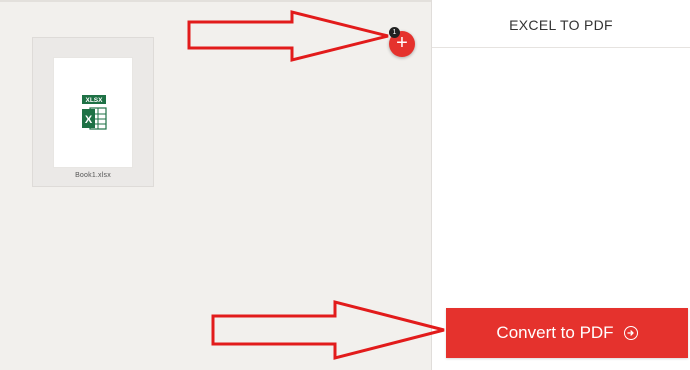  Describe the element at coordinates (561, 24) in the screenshot. I see `sidebar-title: EXCEL TO PDF` at that location.